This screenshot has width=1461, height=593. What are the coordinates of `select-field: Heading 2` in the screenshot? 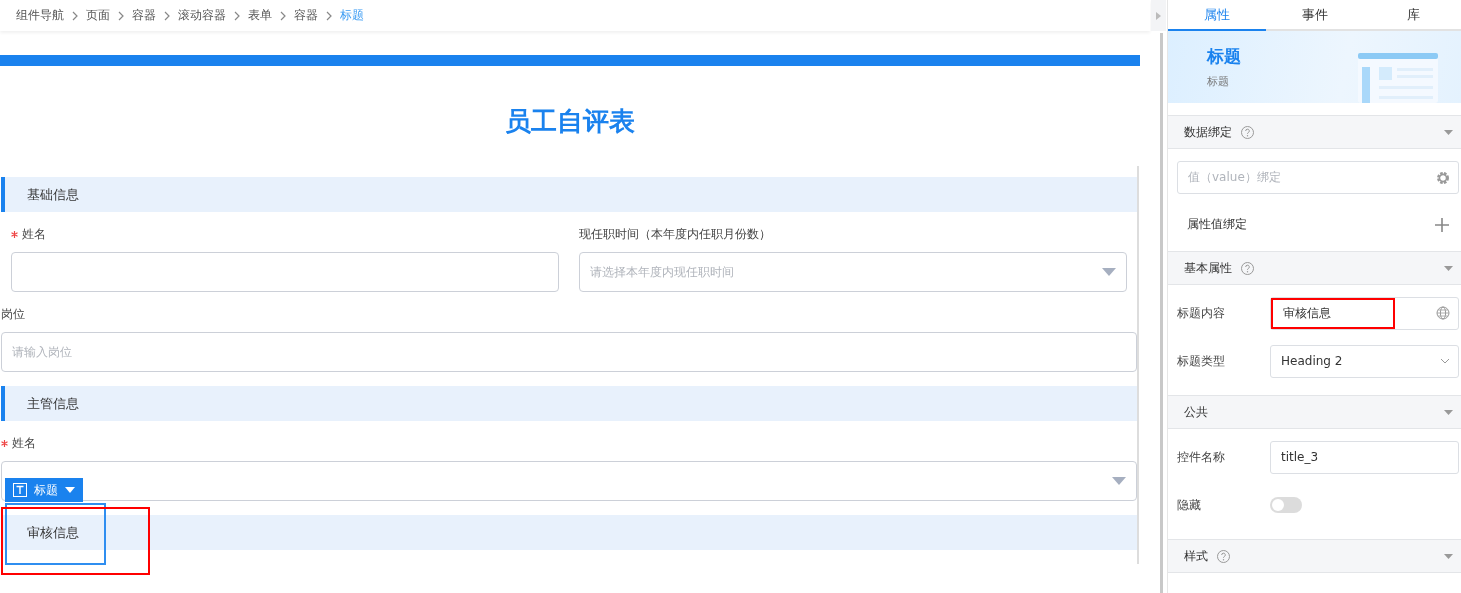 It's located at (1364, 361).